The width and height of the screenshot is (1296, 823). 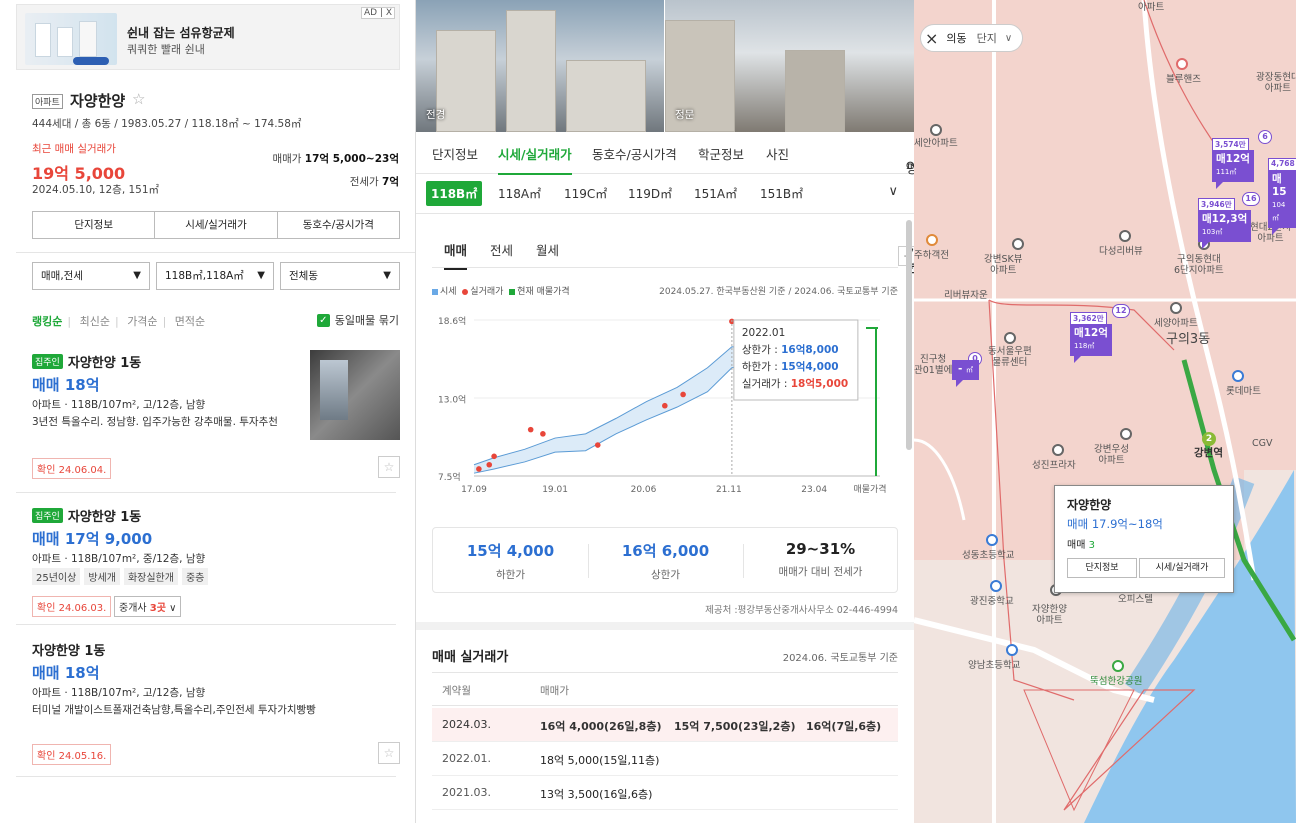 What do you see at coordinates (1188, 339) in the screenshot?
I see `map-area-label: 구의3동` at bounding box center [1188, 339].